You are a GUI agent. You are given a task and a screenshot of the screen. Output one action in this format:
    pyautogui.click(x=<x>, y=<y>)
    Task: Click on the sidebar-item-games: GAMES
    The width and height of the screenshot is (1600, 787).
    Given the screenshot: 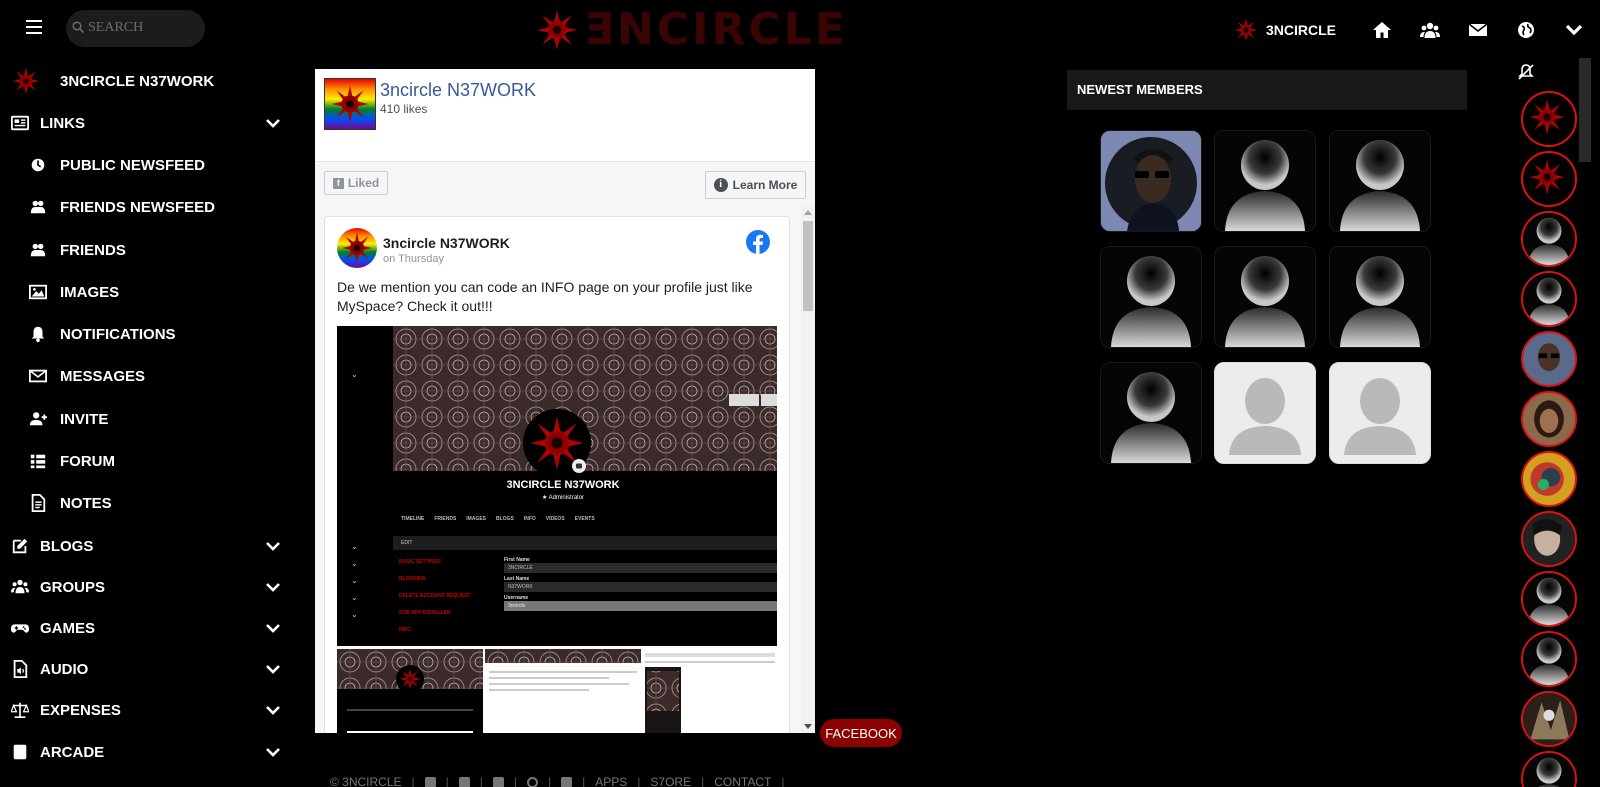 What is the action you would take?
    pyautogui.click(x=148, y=628)
    